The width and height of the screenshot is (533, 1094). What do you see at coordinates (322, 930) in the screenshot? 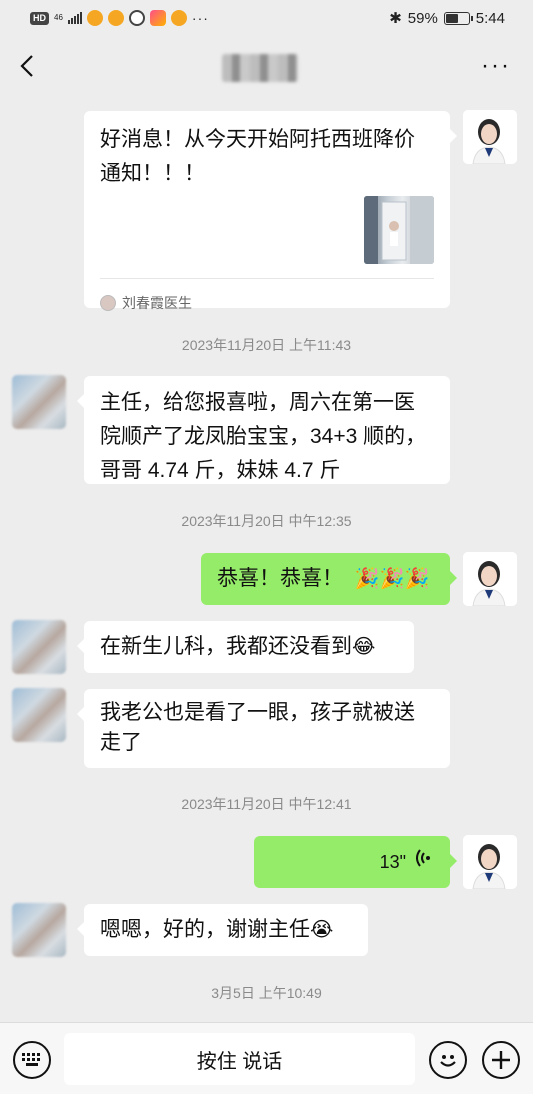
I see `crying-emoji: 😭` at bounding box center [322, 930].